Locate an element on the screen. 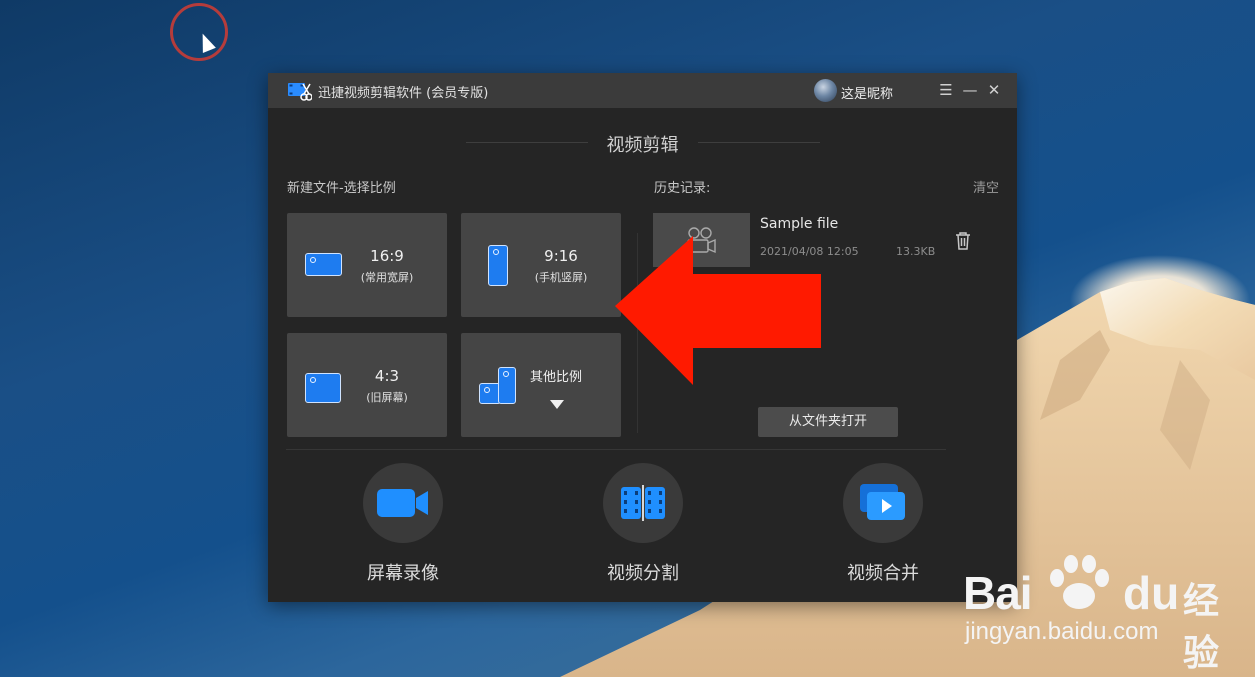 Image resolution: width=1255 pixels, height=677 pixels. ratio-label: 其他比例 is located at coordinates (555, 377).